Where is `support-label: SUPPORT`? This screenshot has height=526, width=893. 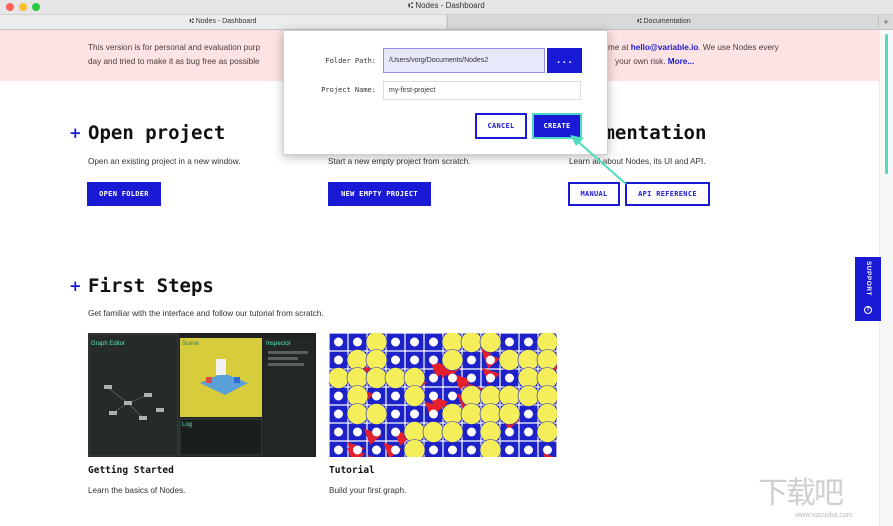 support-label: SUPPORT is located at coordinates (868, 278).